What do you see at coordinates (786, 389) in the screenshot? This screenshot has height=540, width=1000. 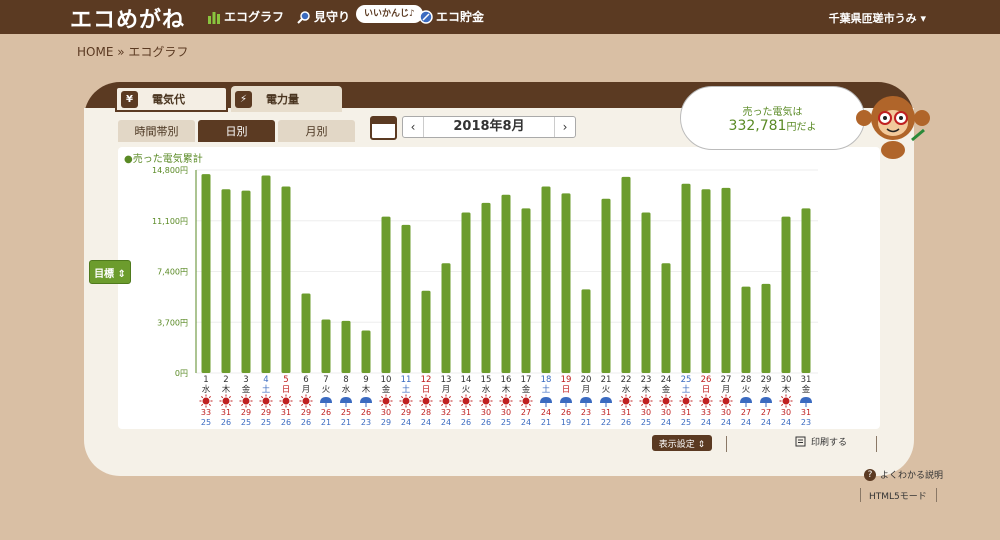 I see `x-weekday-label: 木` at bounding box center [786, 389].